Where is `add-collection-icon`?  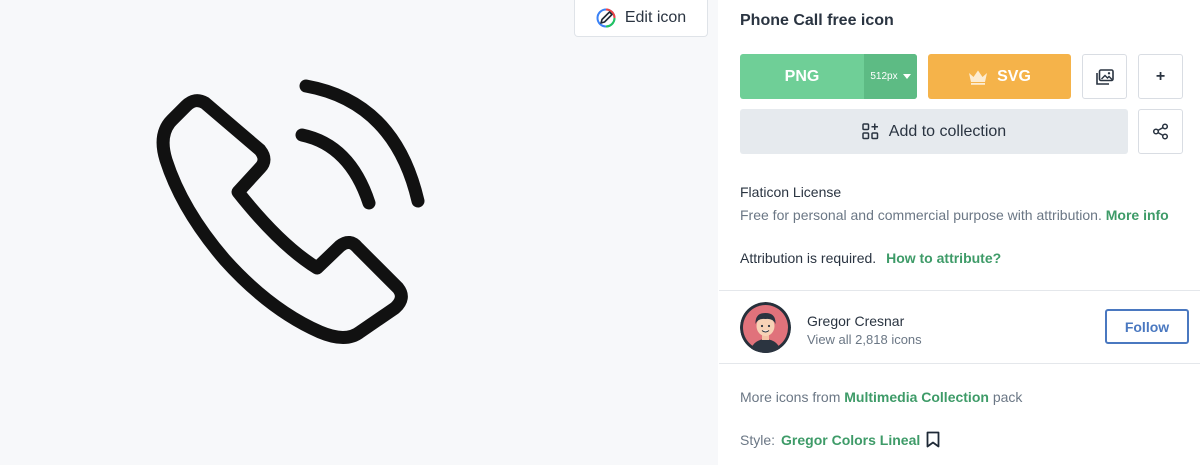 add-collection-icon is located at coordinates (870, 131).